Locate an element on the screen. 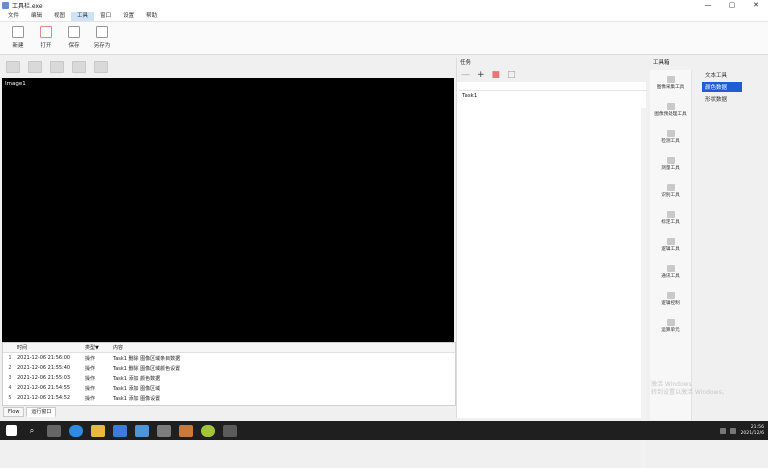  save-as-icon is located at coordinates (102, 32).